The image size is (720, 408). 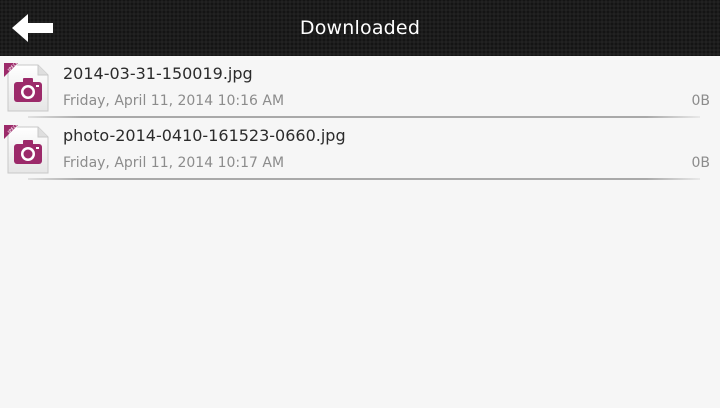 What do you see at coordinates (204, 135) in the screenshot?
I see `file-name: photo-2014-0410-161523-0660.jpg` at bounding box center [204, 135].